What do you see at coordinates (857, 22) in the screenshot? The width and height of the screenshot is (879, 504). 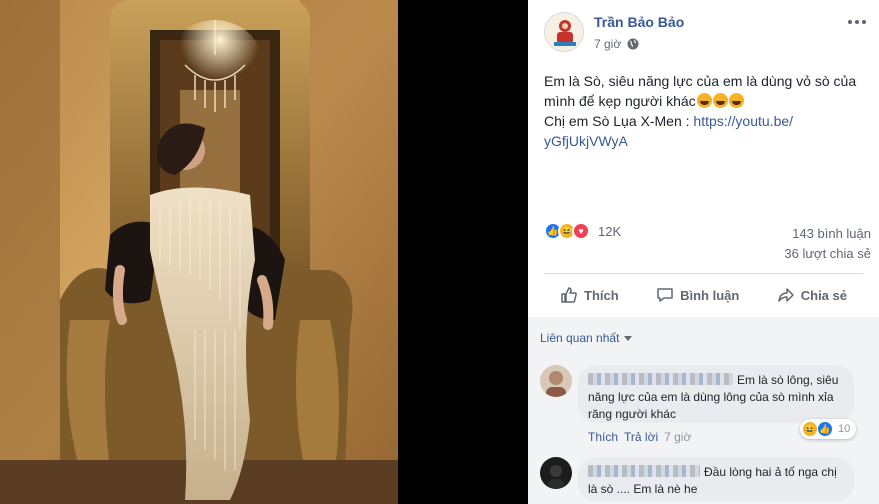 I see `more-options-icon` at bounding box center [857, 22].